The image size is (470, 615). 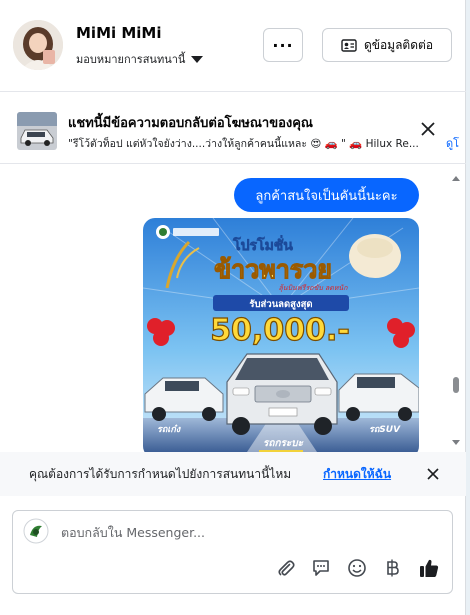 I want to click on promo-label-sedan: รถเก๋ง, so click(x=169, y=429).